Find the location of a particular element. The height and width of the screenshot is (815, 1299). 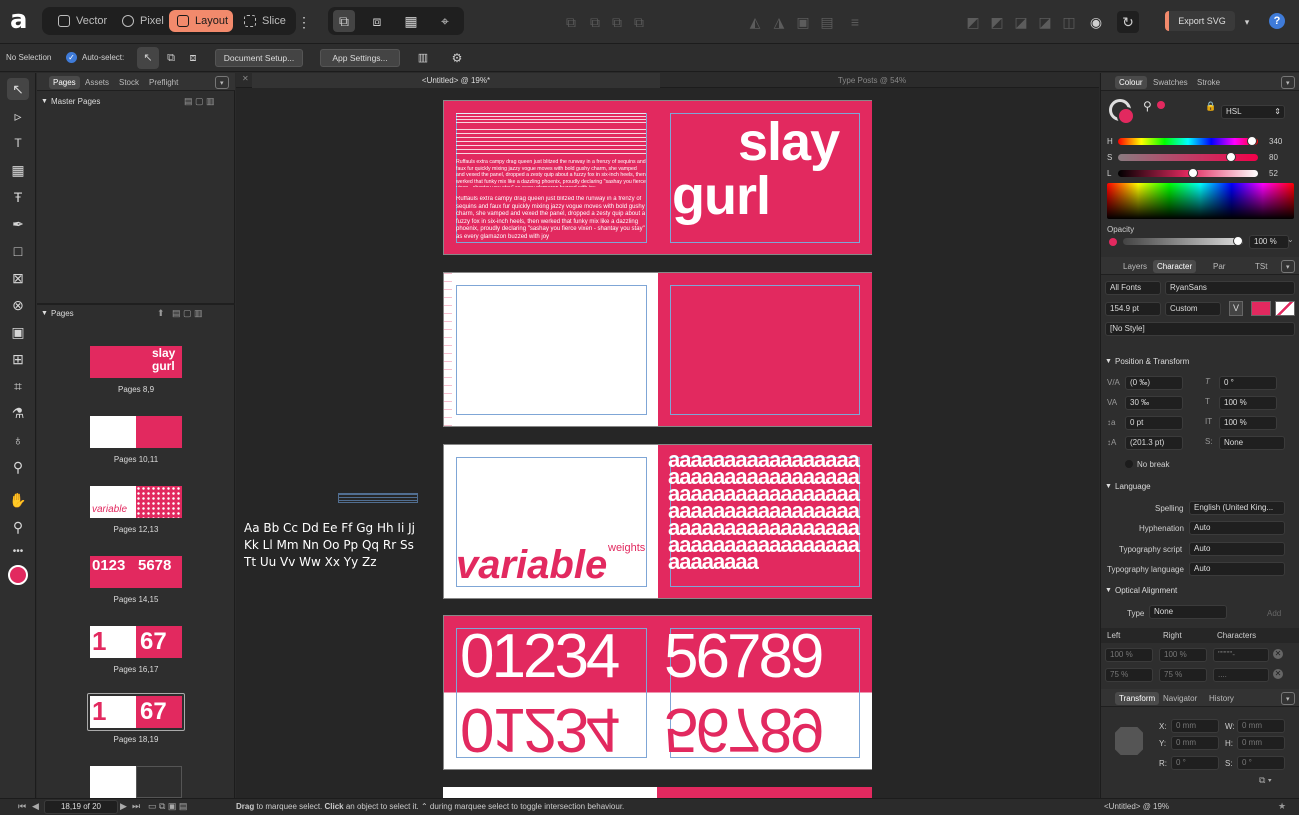

page-indicator-field: 18,19 of 20 is located at coordinates (81, 807).